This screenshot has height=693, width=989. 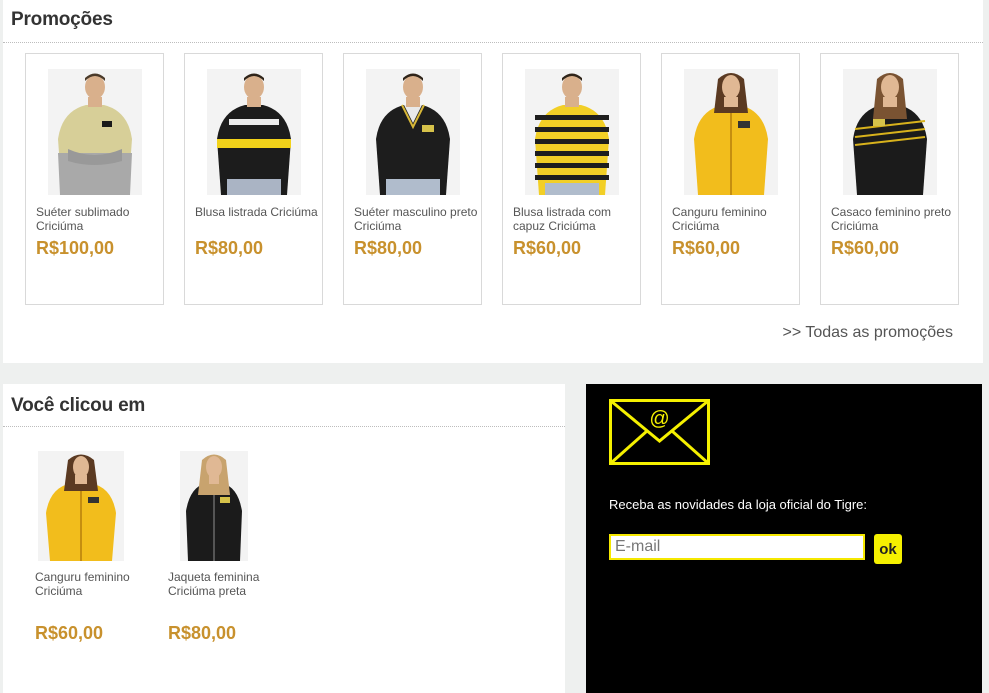 I want to click on product-card: Casaco feminino preto Criciúma R$60,00, so click(x=889, y=179).